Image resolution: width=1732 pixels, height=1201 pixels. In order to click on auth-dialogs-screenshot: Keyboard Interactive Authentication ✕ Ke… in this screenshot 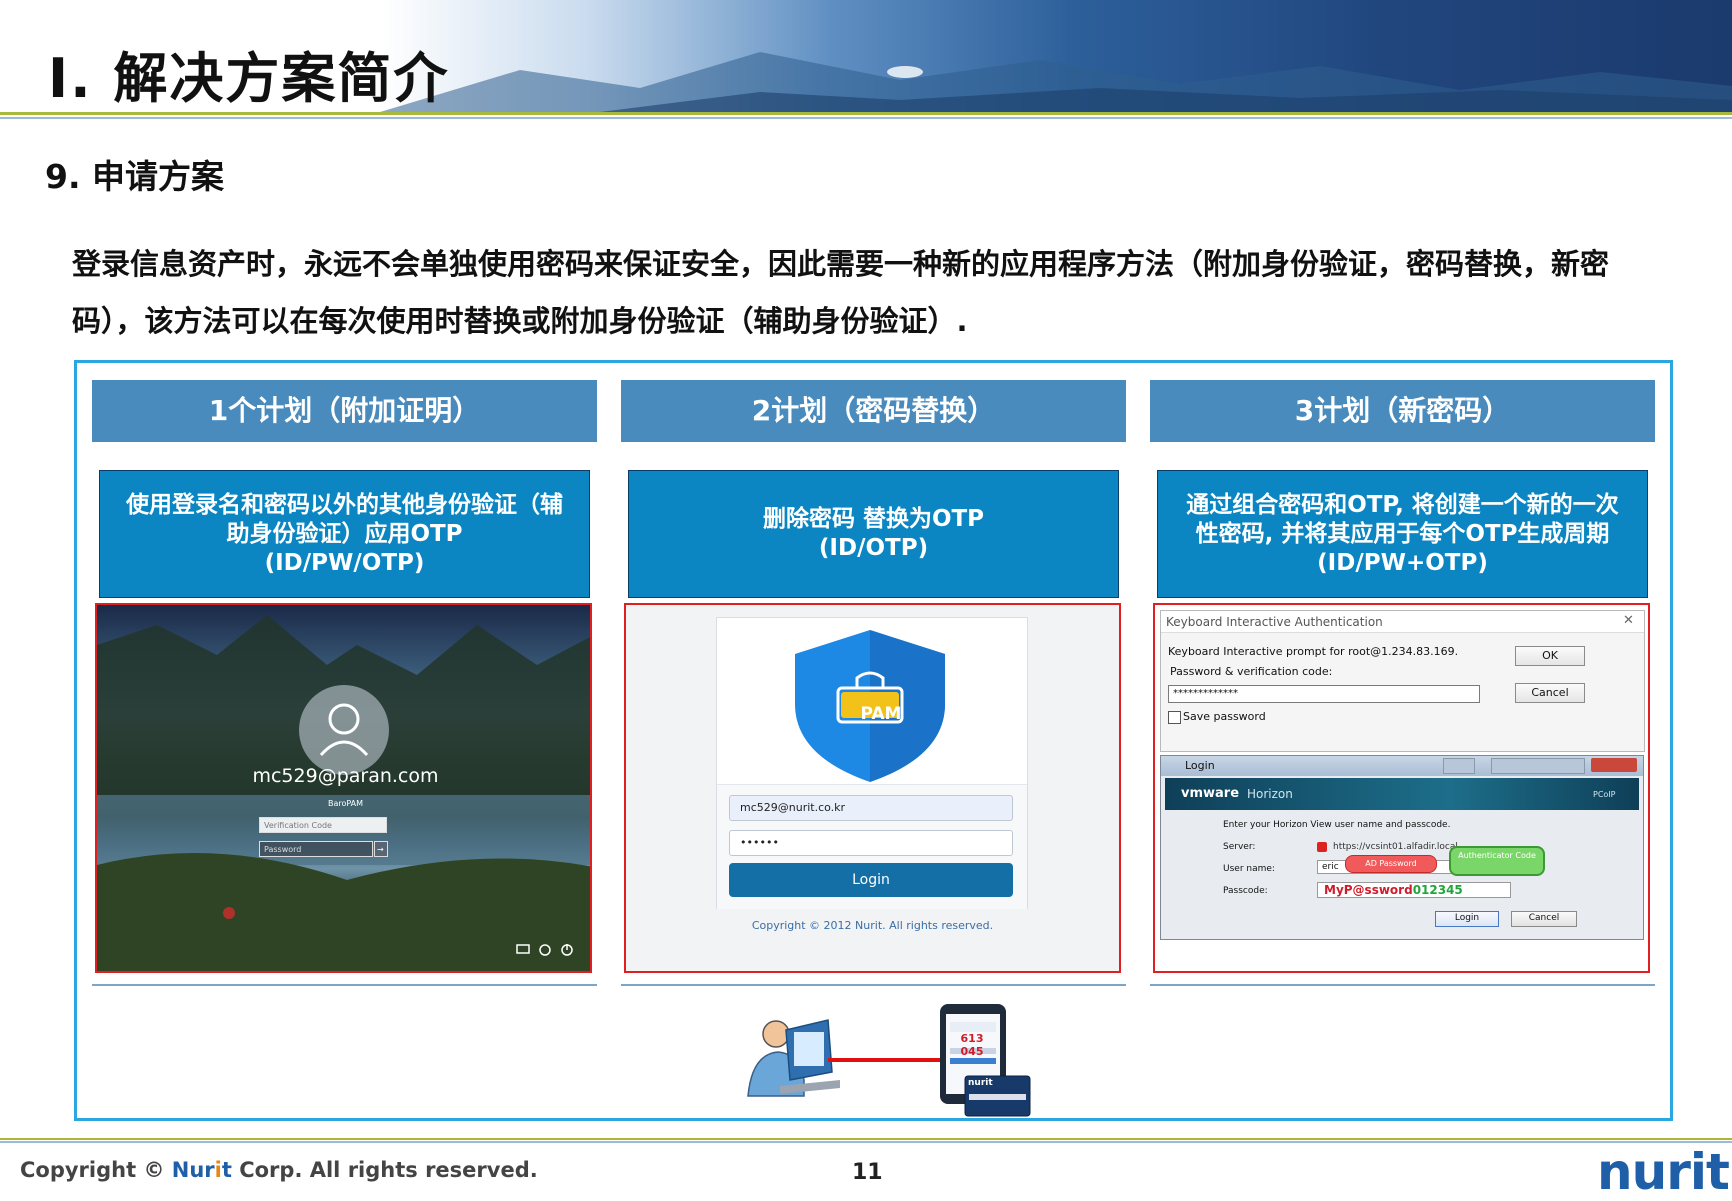, I will do `click(1401, 788)`.